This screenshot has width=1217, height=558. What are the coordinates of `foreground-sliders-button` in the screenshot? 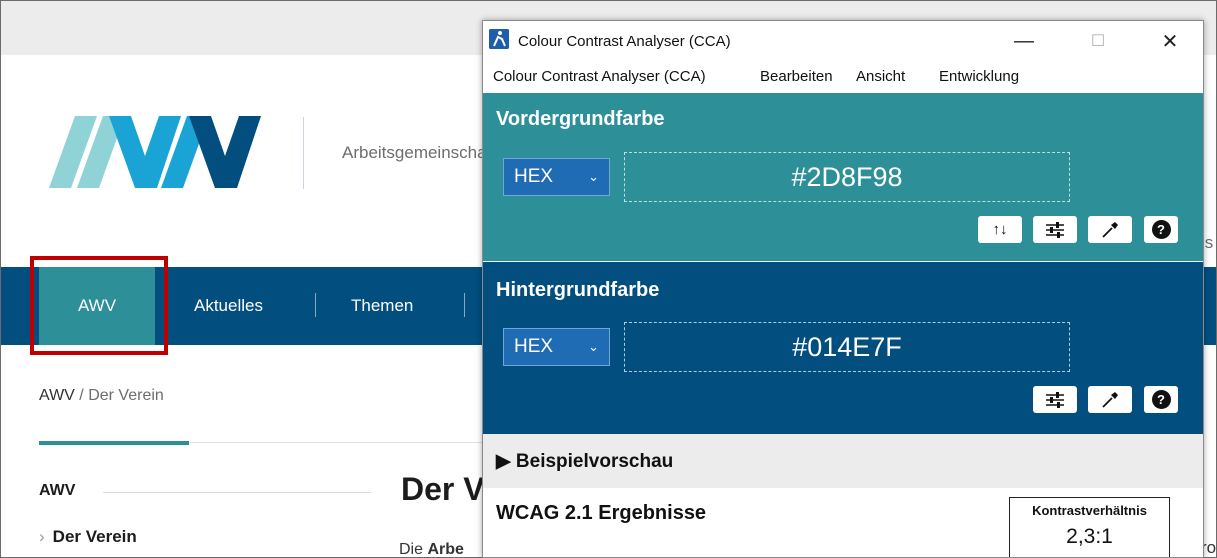 It's located at (1055, 229).